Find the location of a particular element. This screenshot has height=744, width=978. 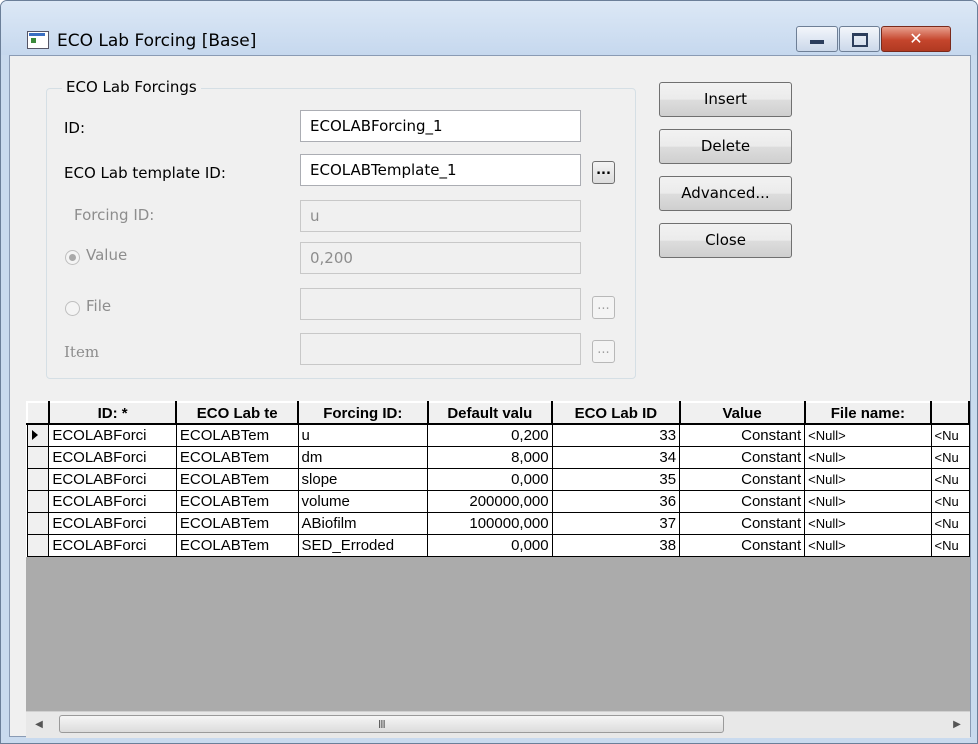

cell: 34 is located at coordinates (616, 457).